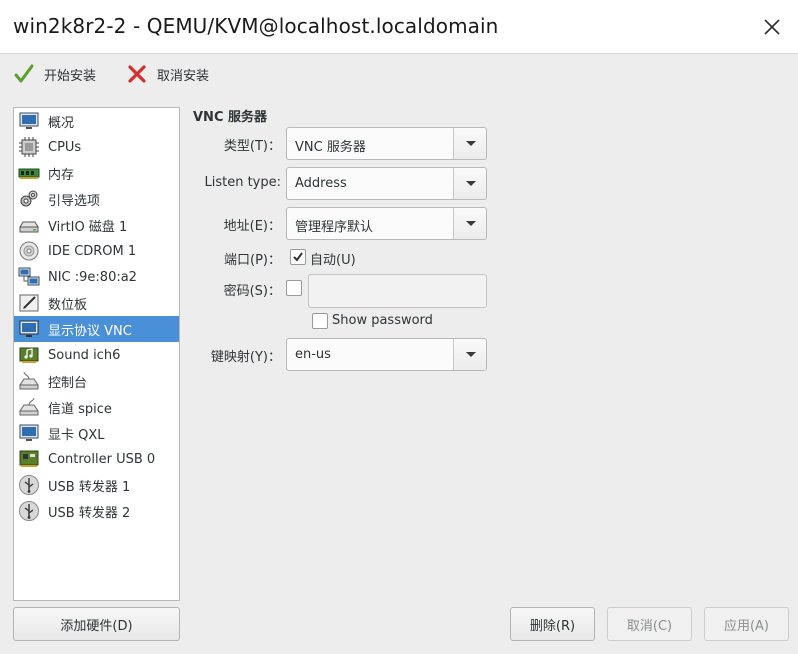  What do you see at coordinates (96, 381) in the screenshot?
I see `sidebar-item-console: 控制台` at bounding box center [96, 381].